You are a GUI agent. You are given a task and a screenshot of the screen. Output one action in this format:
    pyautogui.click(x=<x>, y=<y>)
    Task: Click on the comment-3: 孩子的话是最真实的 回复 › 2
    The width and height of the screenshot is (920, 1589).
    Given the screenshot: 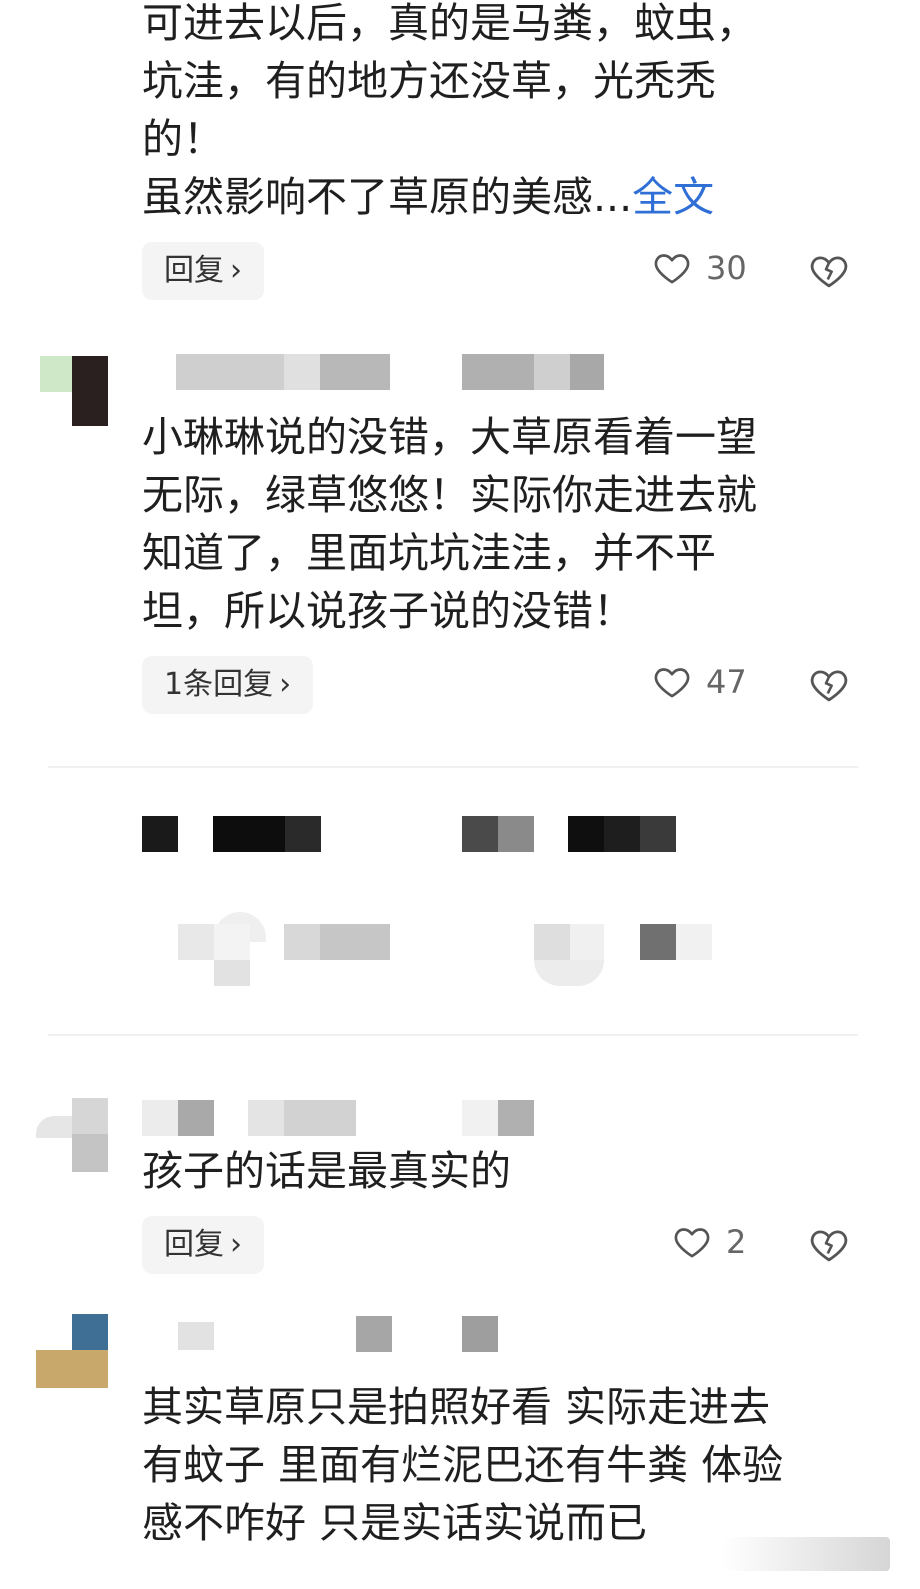 What is the action you would take?
    pyautogui.click(x=460, y=1190)
    